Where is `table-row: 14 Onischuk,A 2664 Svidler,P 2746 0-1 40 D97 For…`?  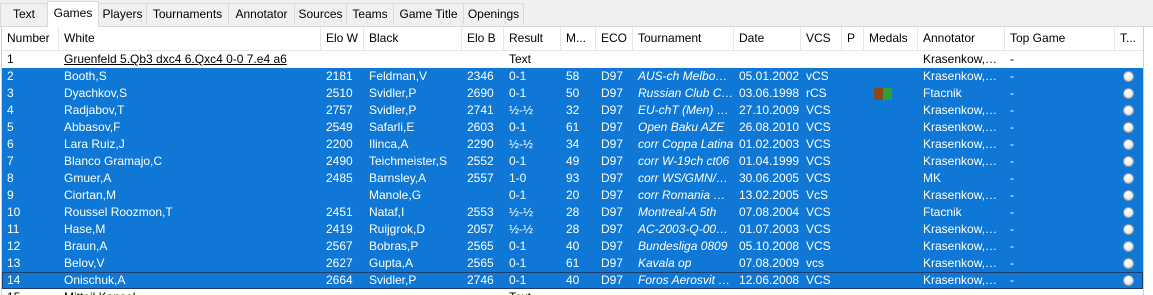 table-row: 14 Onischuk,A 2664 Svidler,P 2746 0-1 40 D97 For… is located at coordinates (572, 280).